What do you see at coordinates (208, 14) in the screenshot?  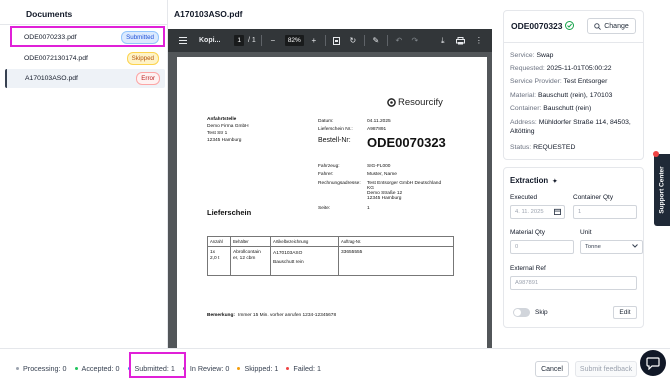 I see `viewer-title: A170103ASO.pdf` at bounding box center [208, 14].